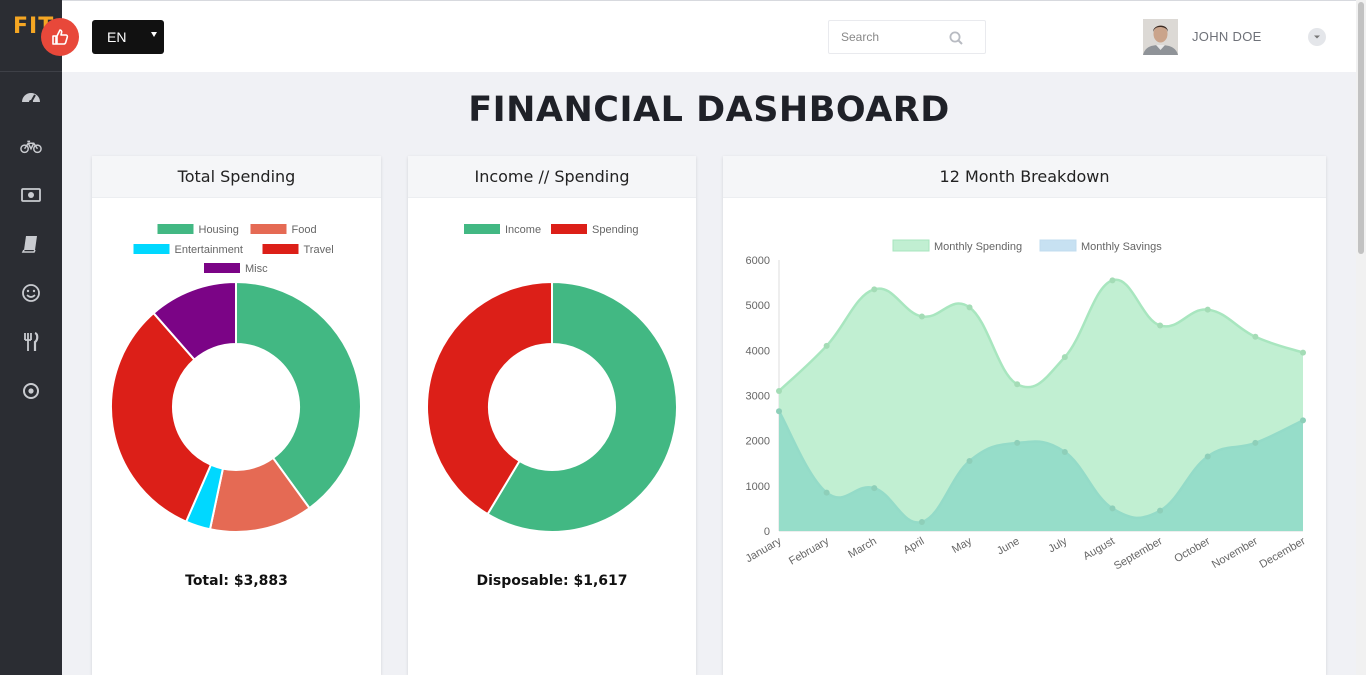 The width and height of the screenshot is (1366, 675). I want to click on data-point-monthly-spending-december, so click(1303, 352).